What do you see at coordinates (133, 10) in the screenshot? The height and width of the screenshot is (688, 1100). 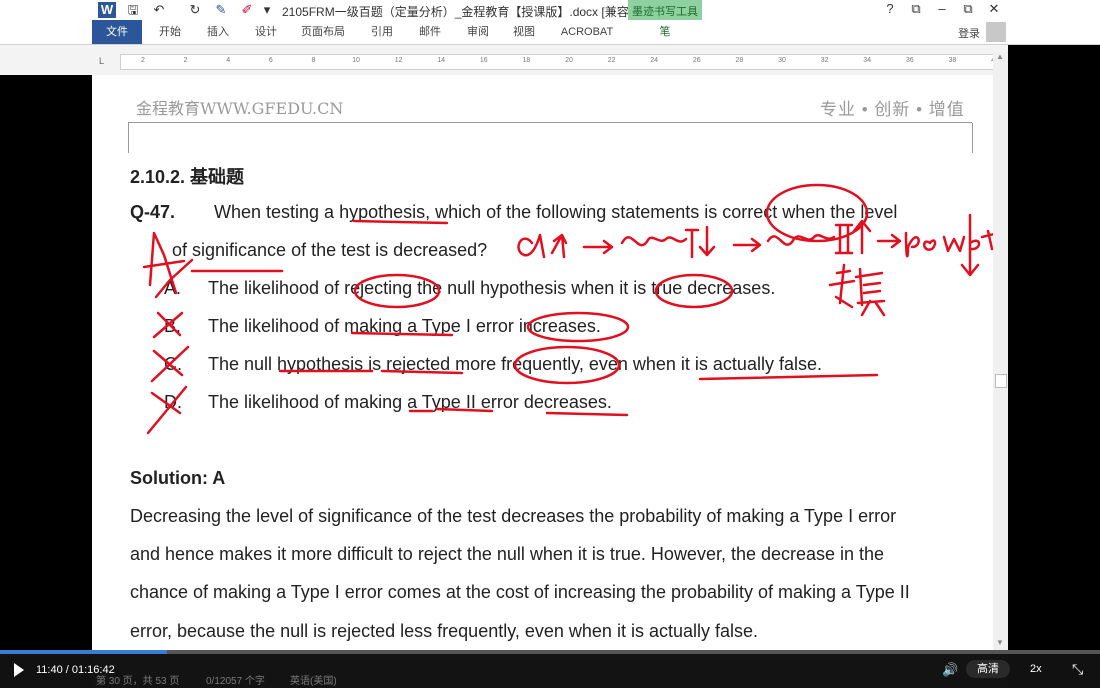 I see `save-icon: 🖫` at bounding box center [133, 10].